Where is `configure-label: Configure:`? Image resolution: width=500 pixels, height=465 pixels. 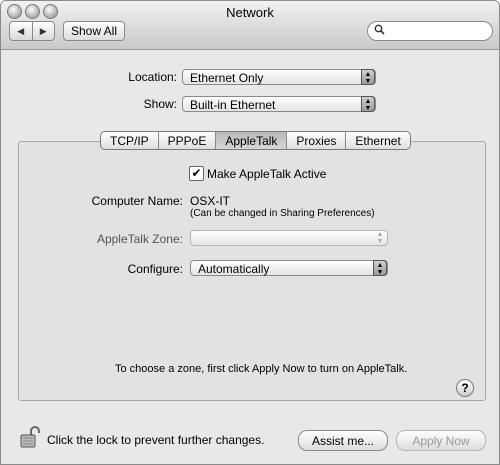
configure-label: Configure: is located at coordinates (155, 269).